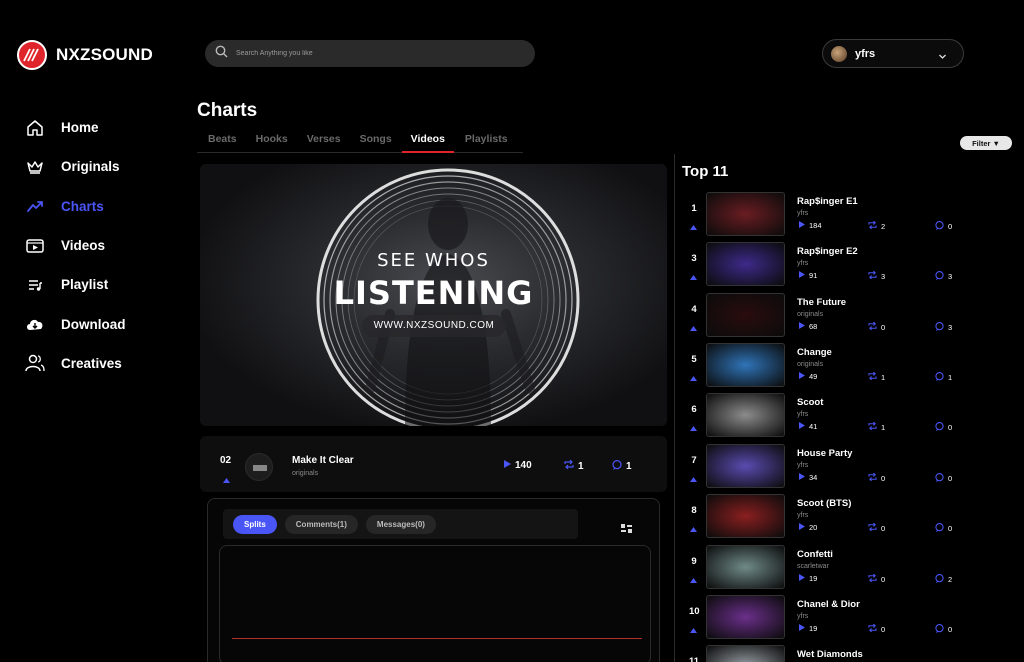 This screenshot has width=1024, height=662. Describe the element at coordinates (832, 620) in the screenshot. I see `chart-item: 10 Chanel & Dior yfrs 19 0 0` at that location.